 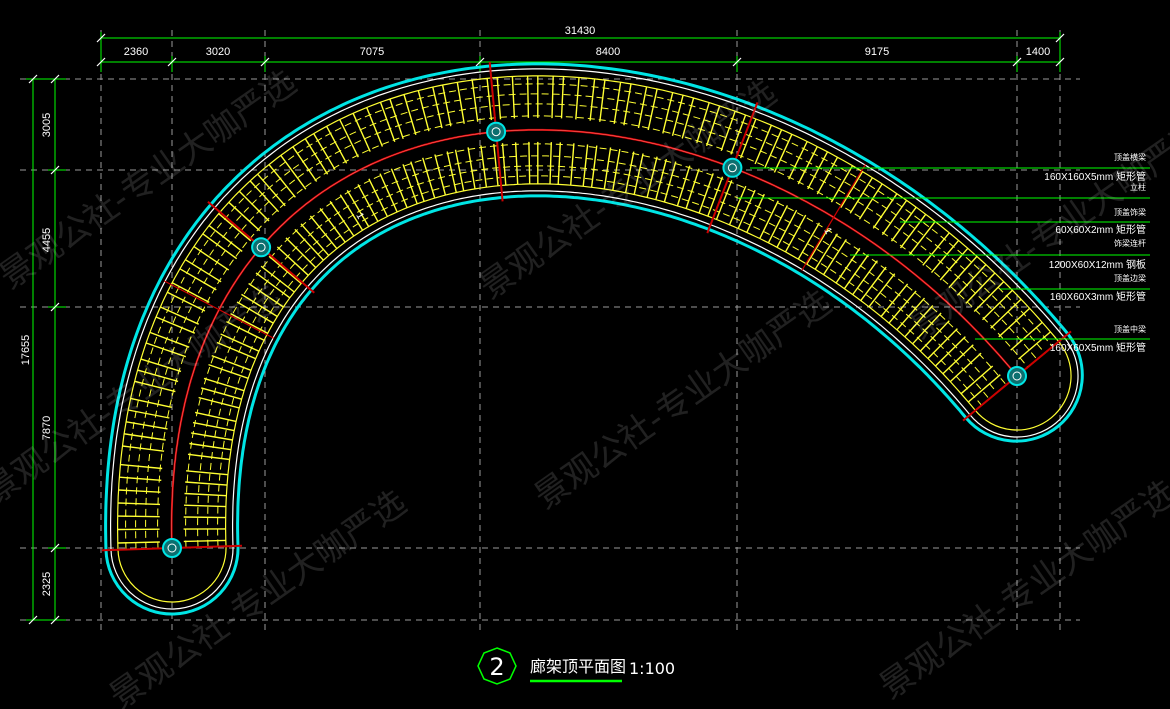 I want to click on annotation-small-4: 饰梁连杆, so click(x=1130, y=243).